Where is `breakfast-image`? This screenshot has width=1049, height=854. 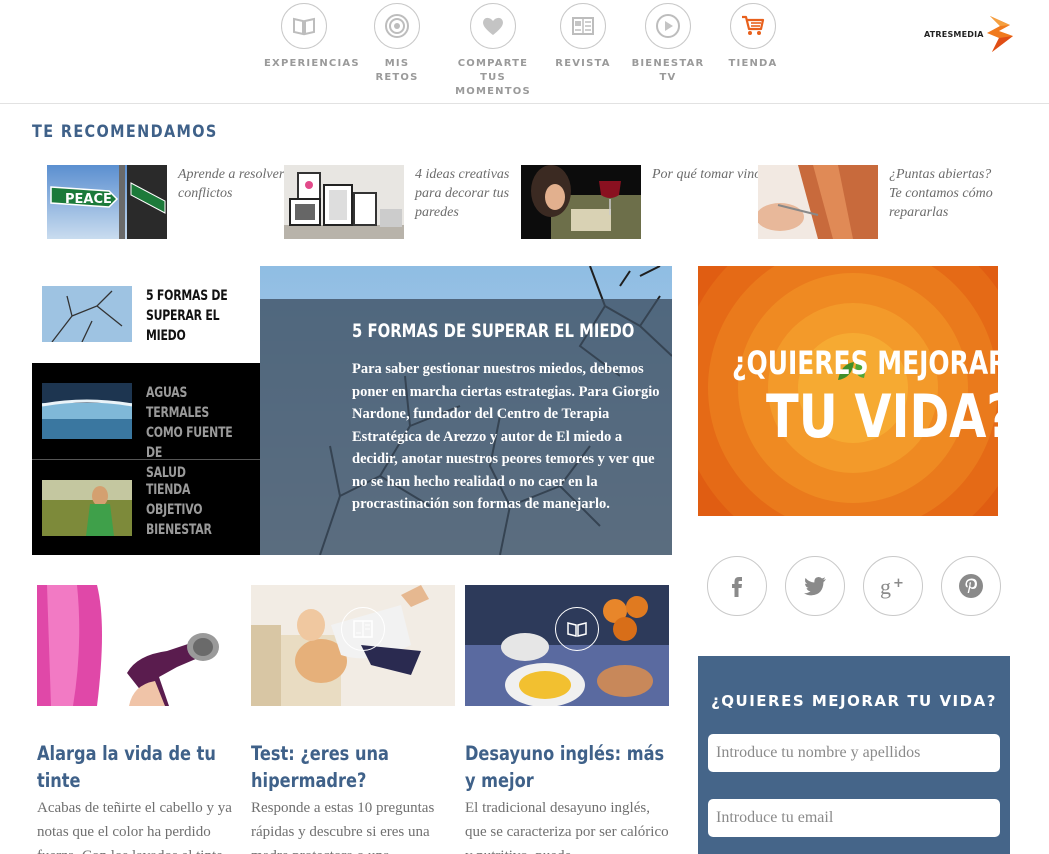
breakfast-image is located at coordinates (567, 645).